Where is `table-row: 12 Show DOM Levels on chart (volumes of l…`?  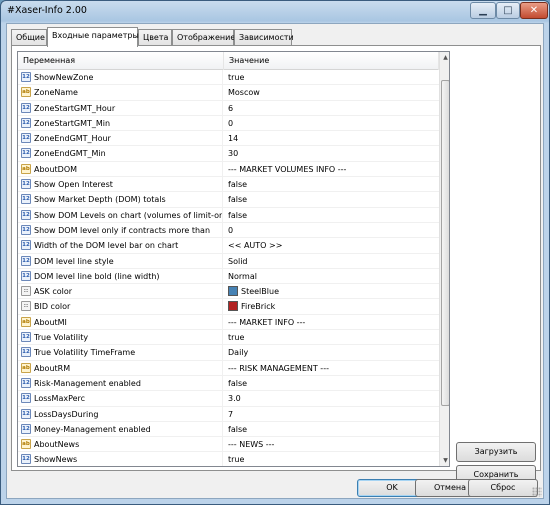
table-row: 12 Show DOM Levels on chart (volumes of l… is located at coordinates (228, 215).